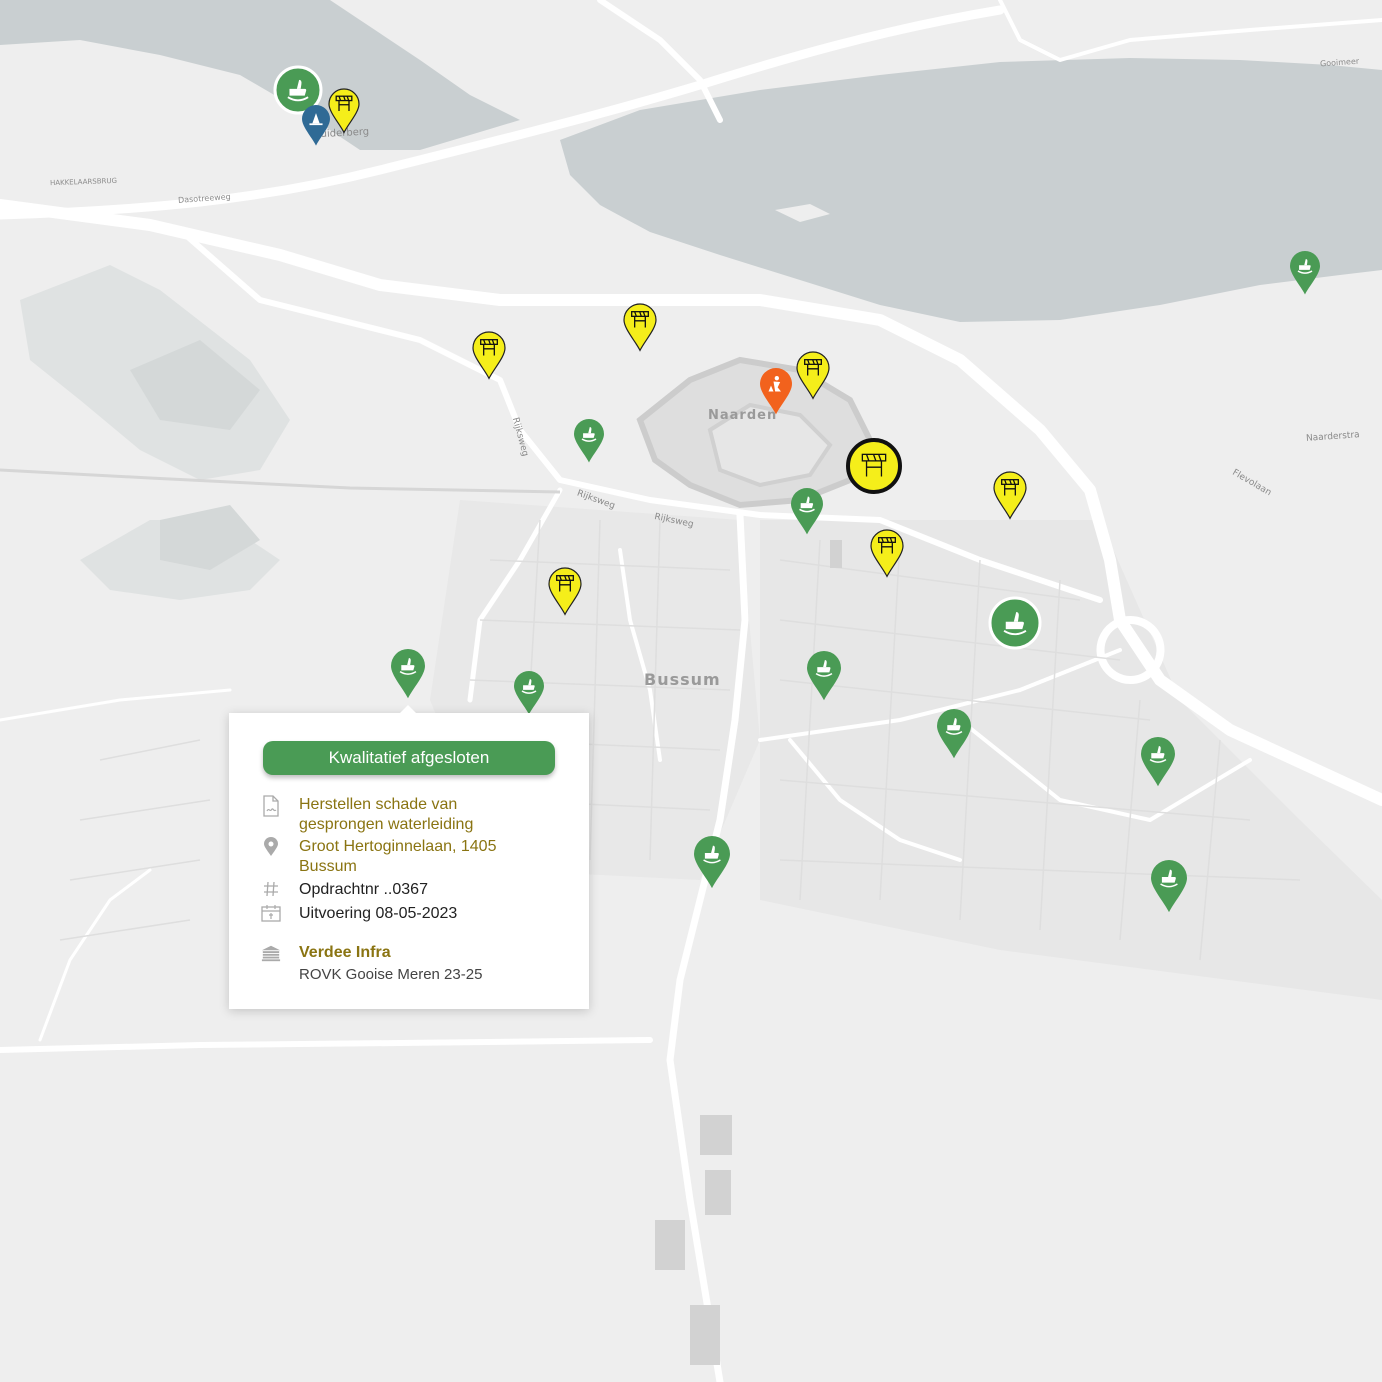 The width and height of the screenshot is (1382, 1382). Describe the element at coordinates (363, 889) in the screenshot. I see `order-number: Opdrachtnr ..0367` at that location.